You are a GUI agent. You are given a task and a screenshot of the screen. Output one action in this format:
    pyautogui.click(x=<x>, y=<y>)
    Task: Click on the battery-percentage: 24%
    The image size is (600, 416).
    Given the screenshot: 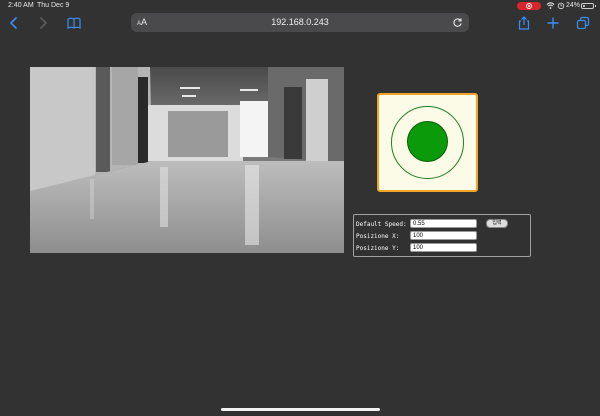 What is the action you would take?
    pyautogui.click(x=573, y=5)
    